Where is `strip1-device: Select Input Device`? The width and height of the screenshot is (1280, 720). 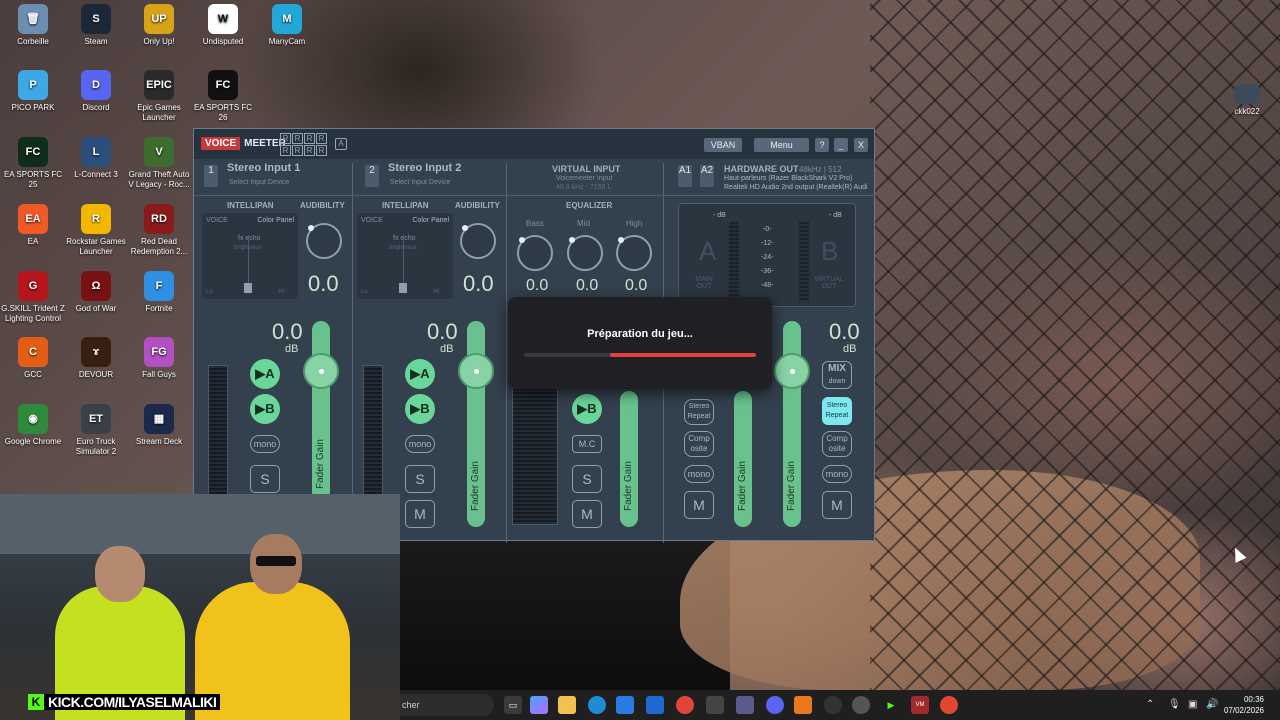
strip1-device: Select Input Device is located at coordinates (259, 182).